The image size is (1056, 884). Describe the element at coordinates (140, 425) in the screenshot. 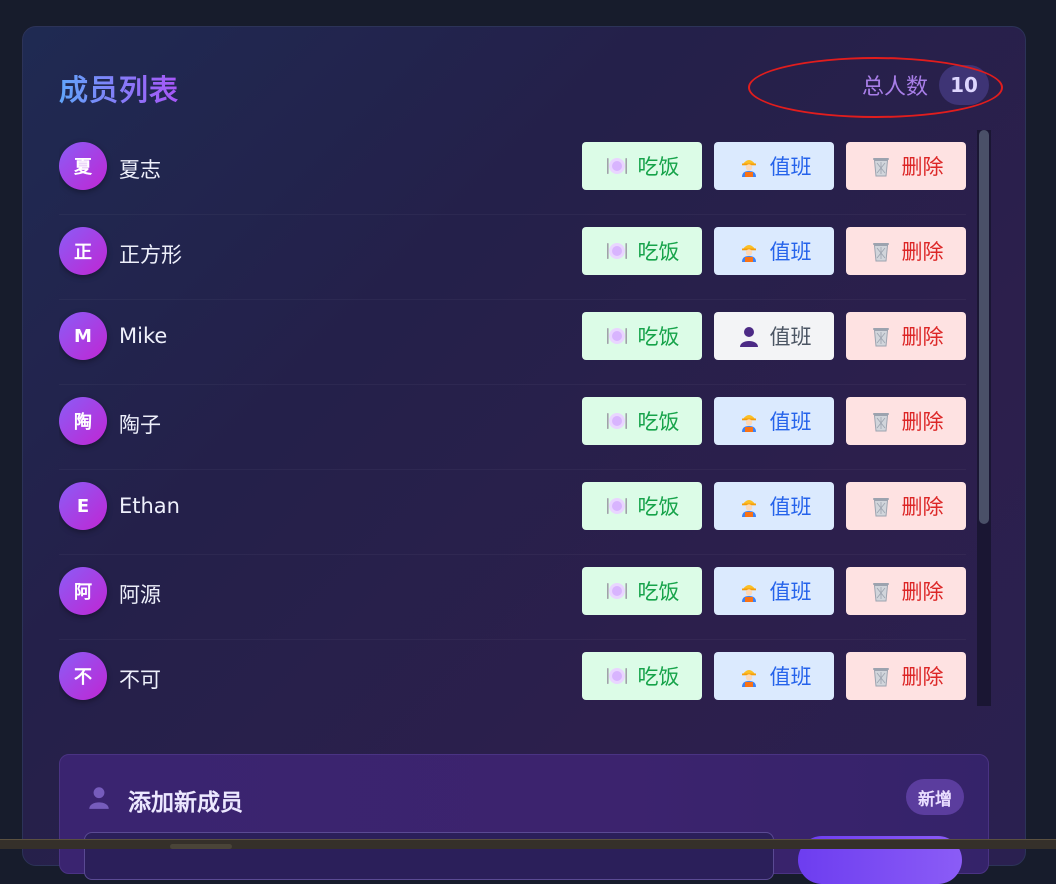

I see `member-name: 陶子` at that location.